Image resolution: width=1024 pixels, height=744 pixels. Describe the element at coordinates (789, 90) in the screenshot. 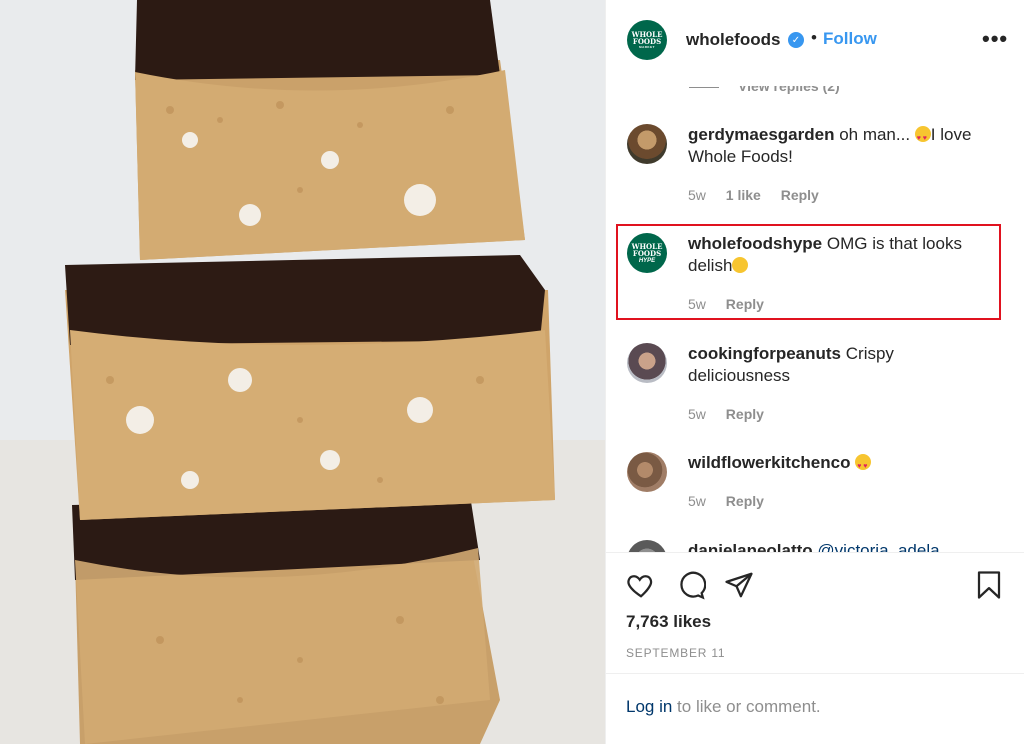

I see `view-replies-button: View replies (2)` at that location.